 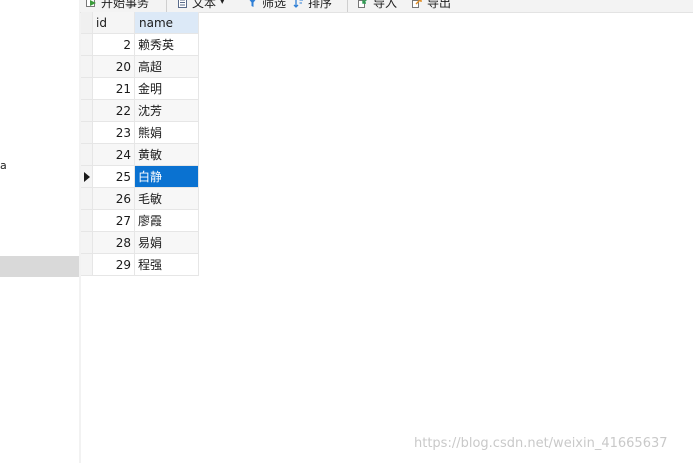 What do you see at coordinates (167, 23) in the screenshot?
I see `column-header-name: name` at bounding box center [167, 23].